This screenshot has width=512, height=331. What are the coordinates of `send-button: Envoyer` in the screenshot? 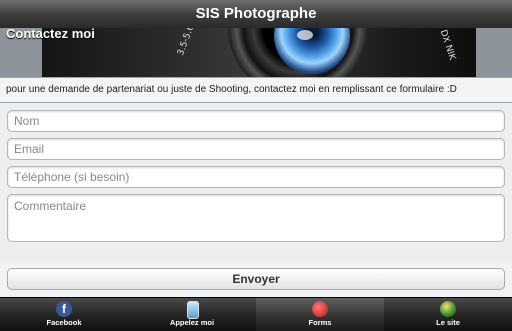 It's located at (256, 279).